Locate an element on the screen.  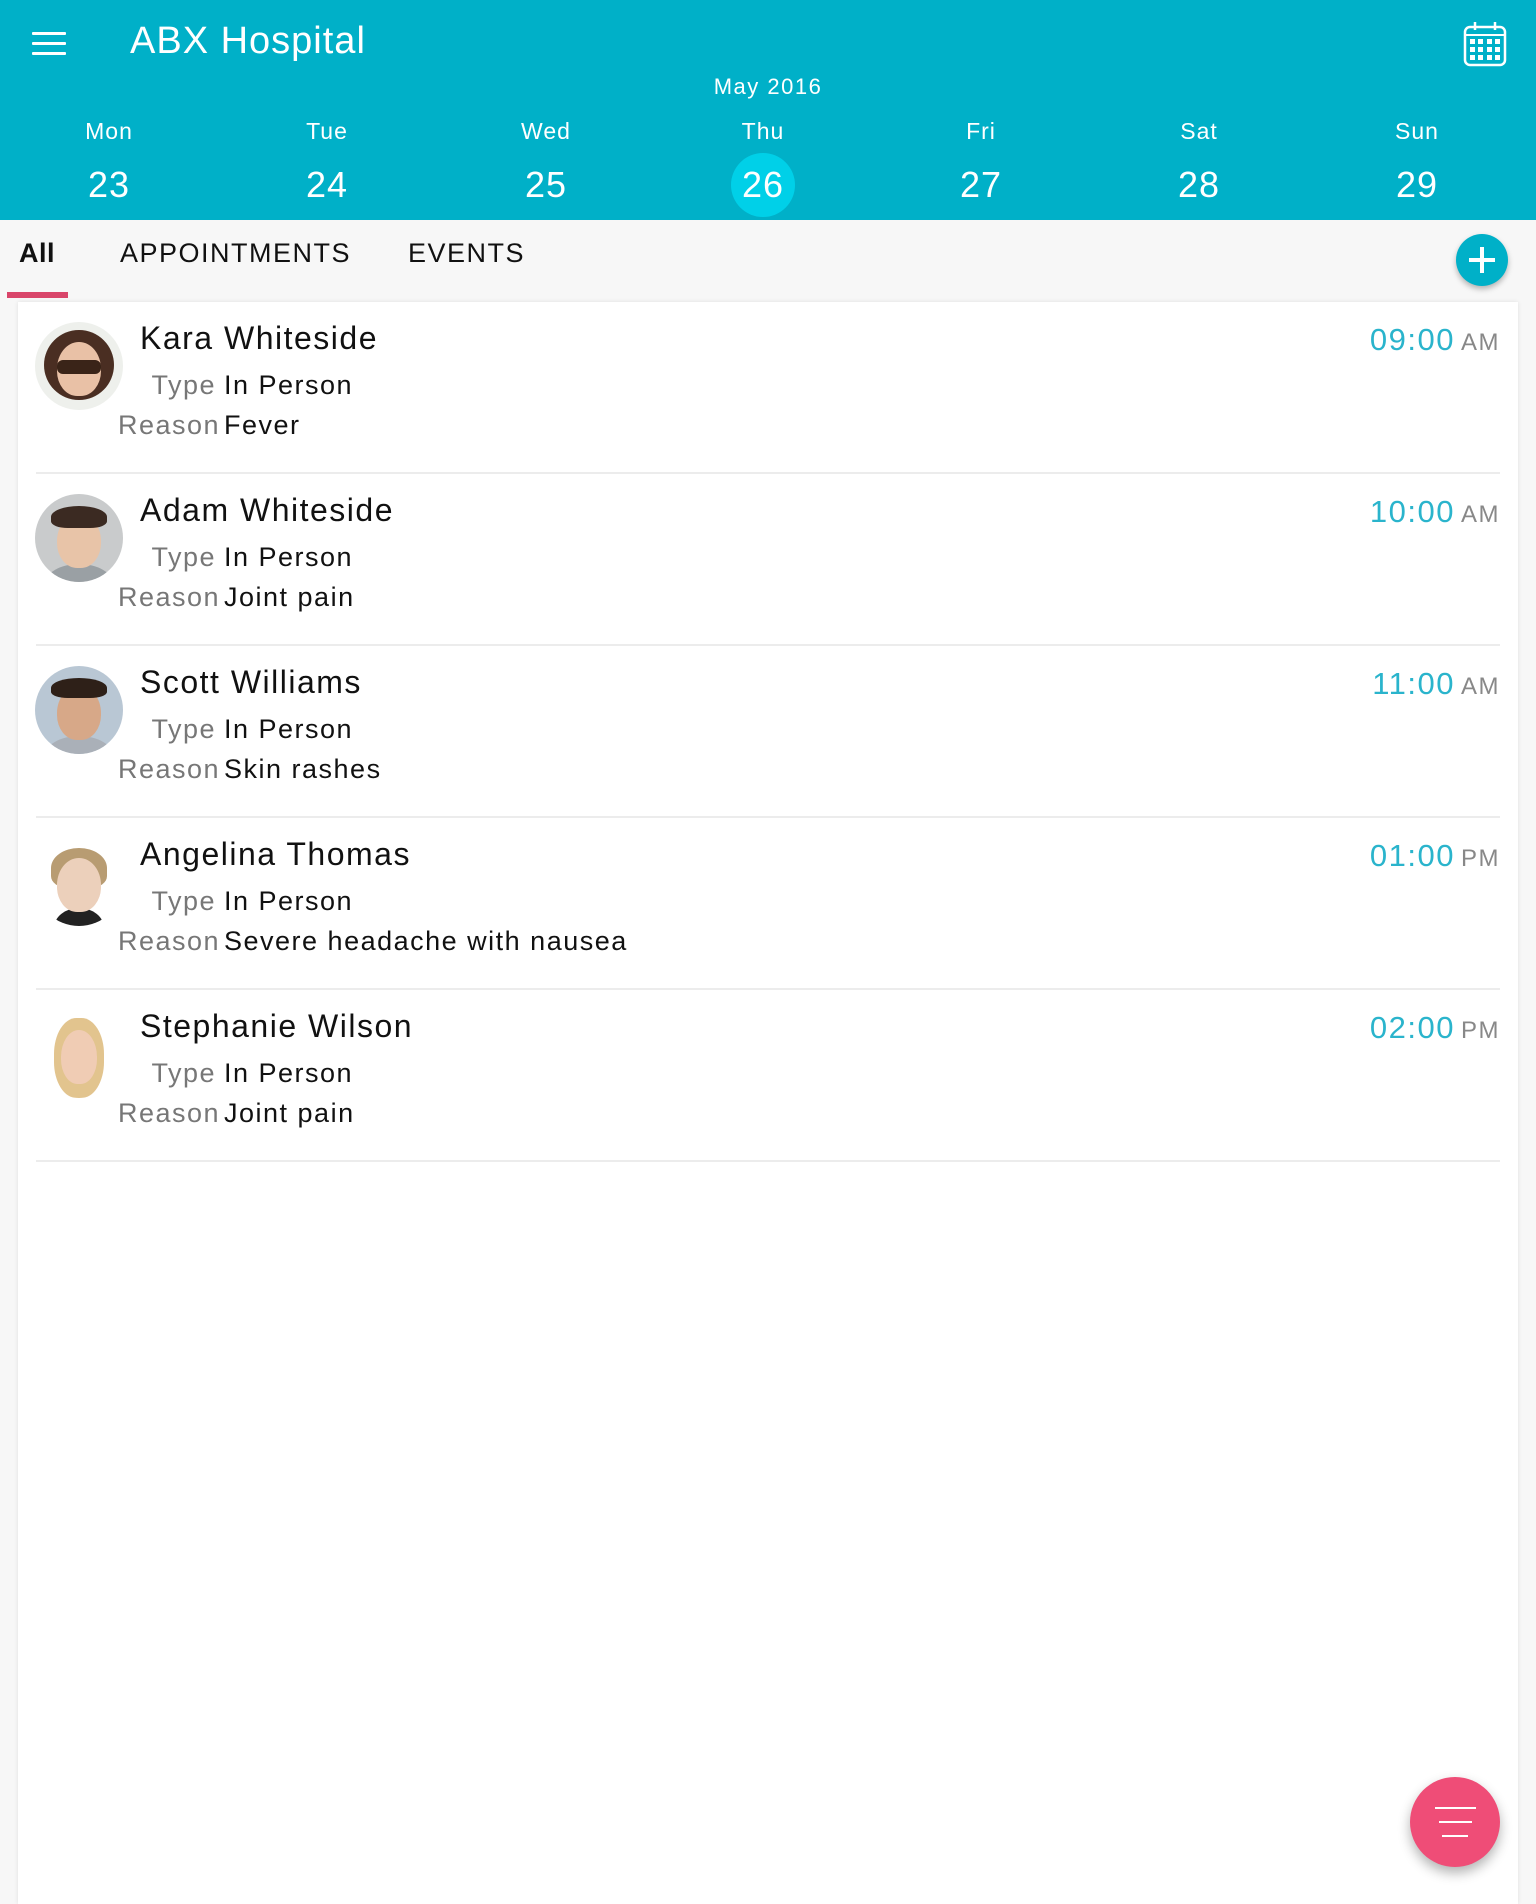
day-fri: Fri 27 is located at coordinates (981, 165).